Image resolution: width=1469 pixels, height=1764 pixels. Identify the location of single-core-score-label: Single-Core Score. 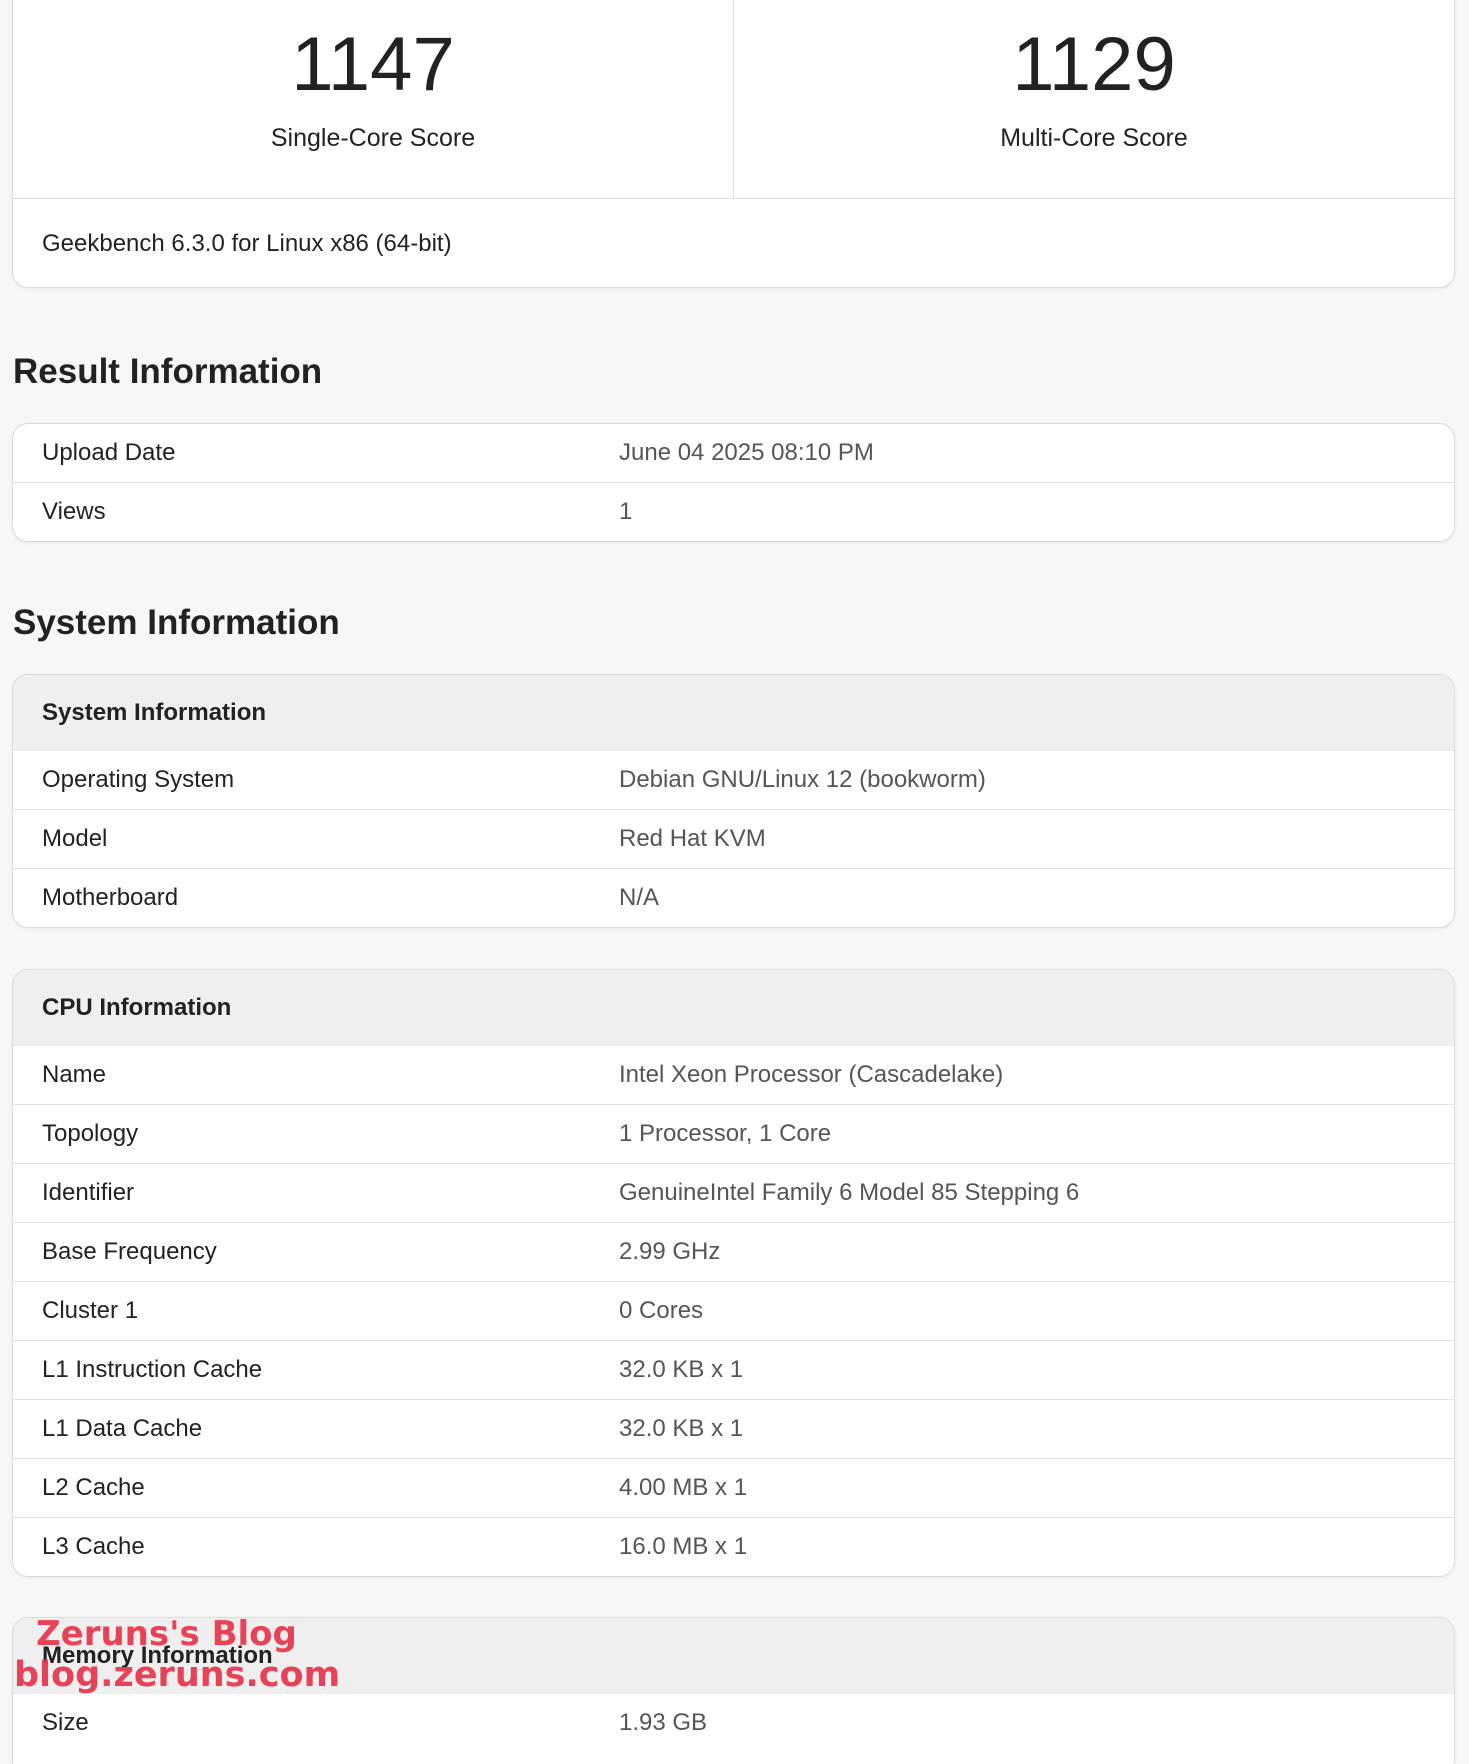
(373, 138).